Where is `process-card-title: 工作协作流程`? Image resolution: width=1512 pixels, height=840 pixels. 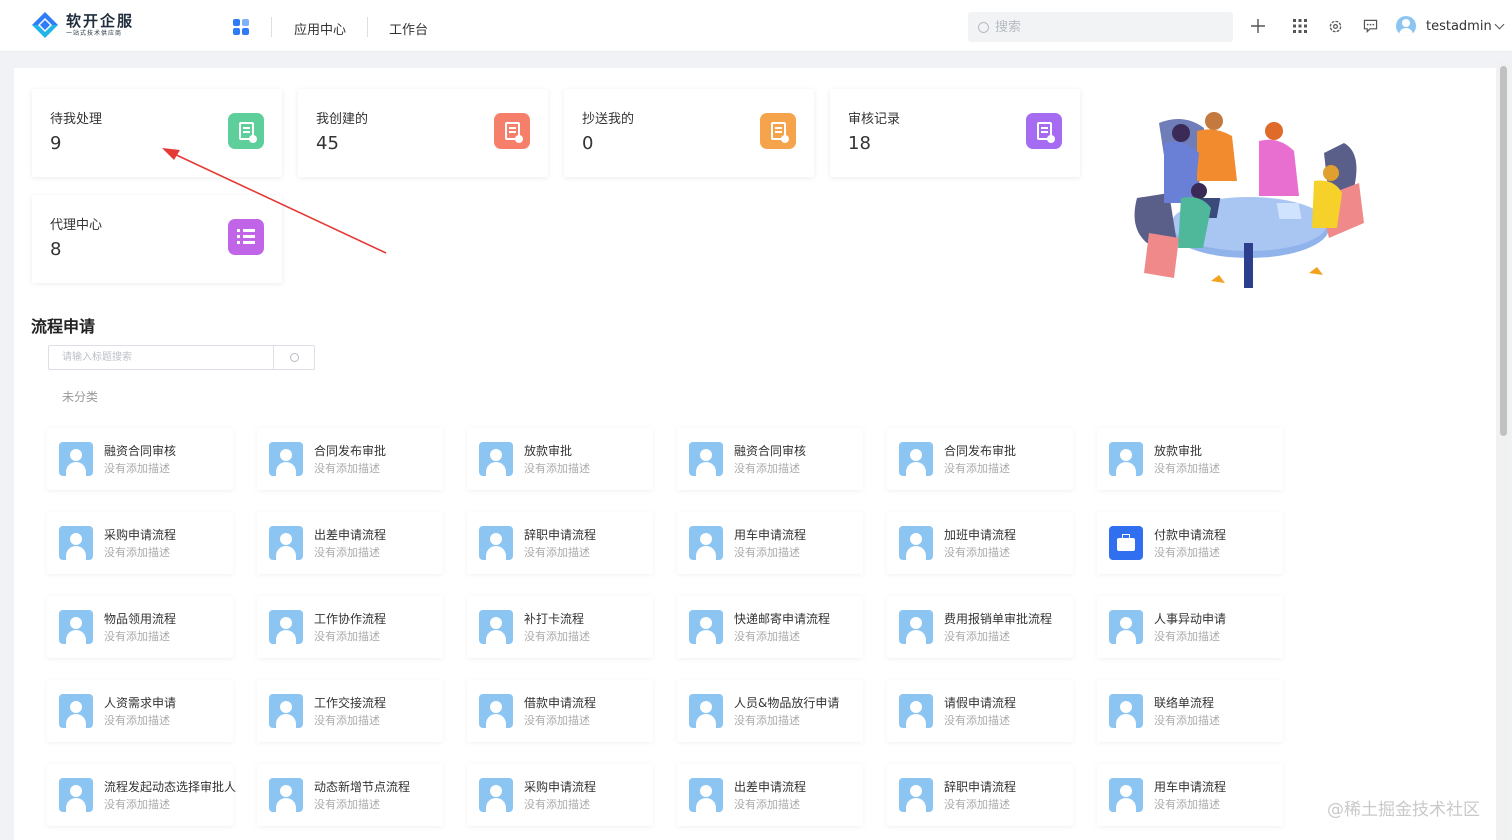
process-card-title: 工作协作流程 is located at coordinates (350, 619).